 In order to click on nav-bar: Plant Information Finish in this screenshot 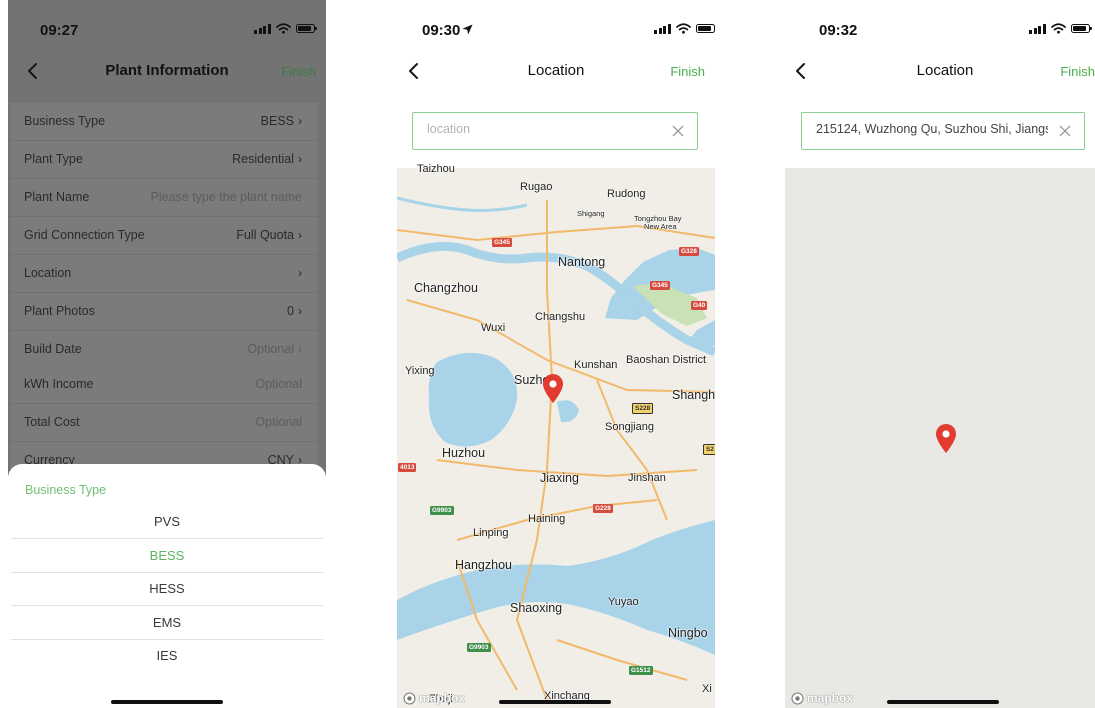, I will do `click(167, 72)`.